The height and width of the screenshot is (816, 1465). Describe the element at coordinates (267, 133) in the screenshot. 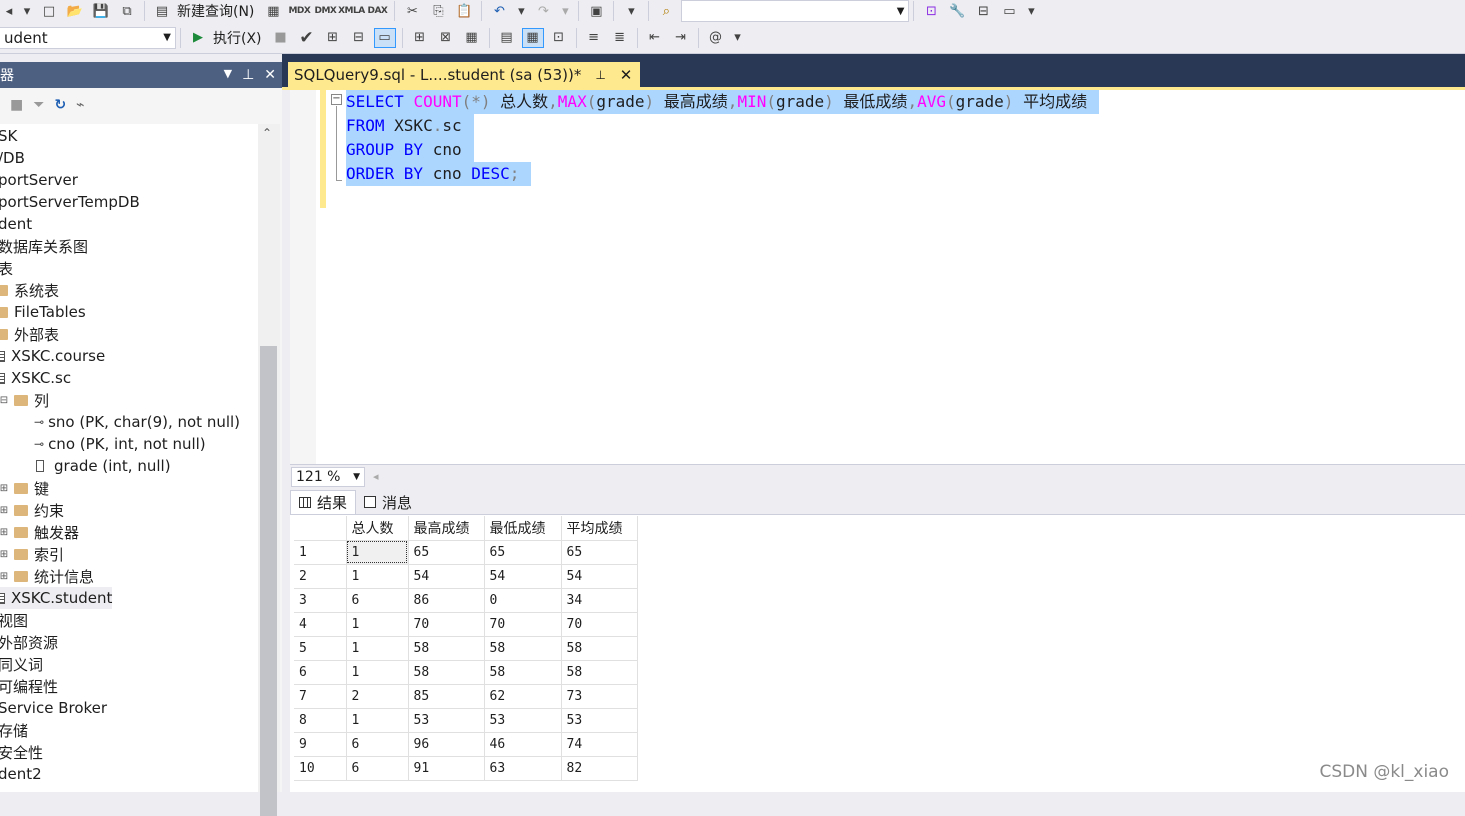

I see `scroll-up-icon: ⌃` at that location.